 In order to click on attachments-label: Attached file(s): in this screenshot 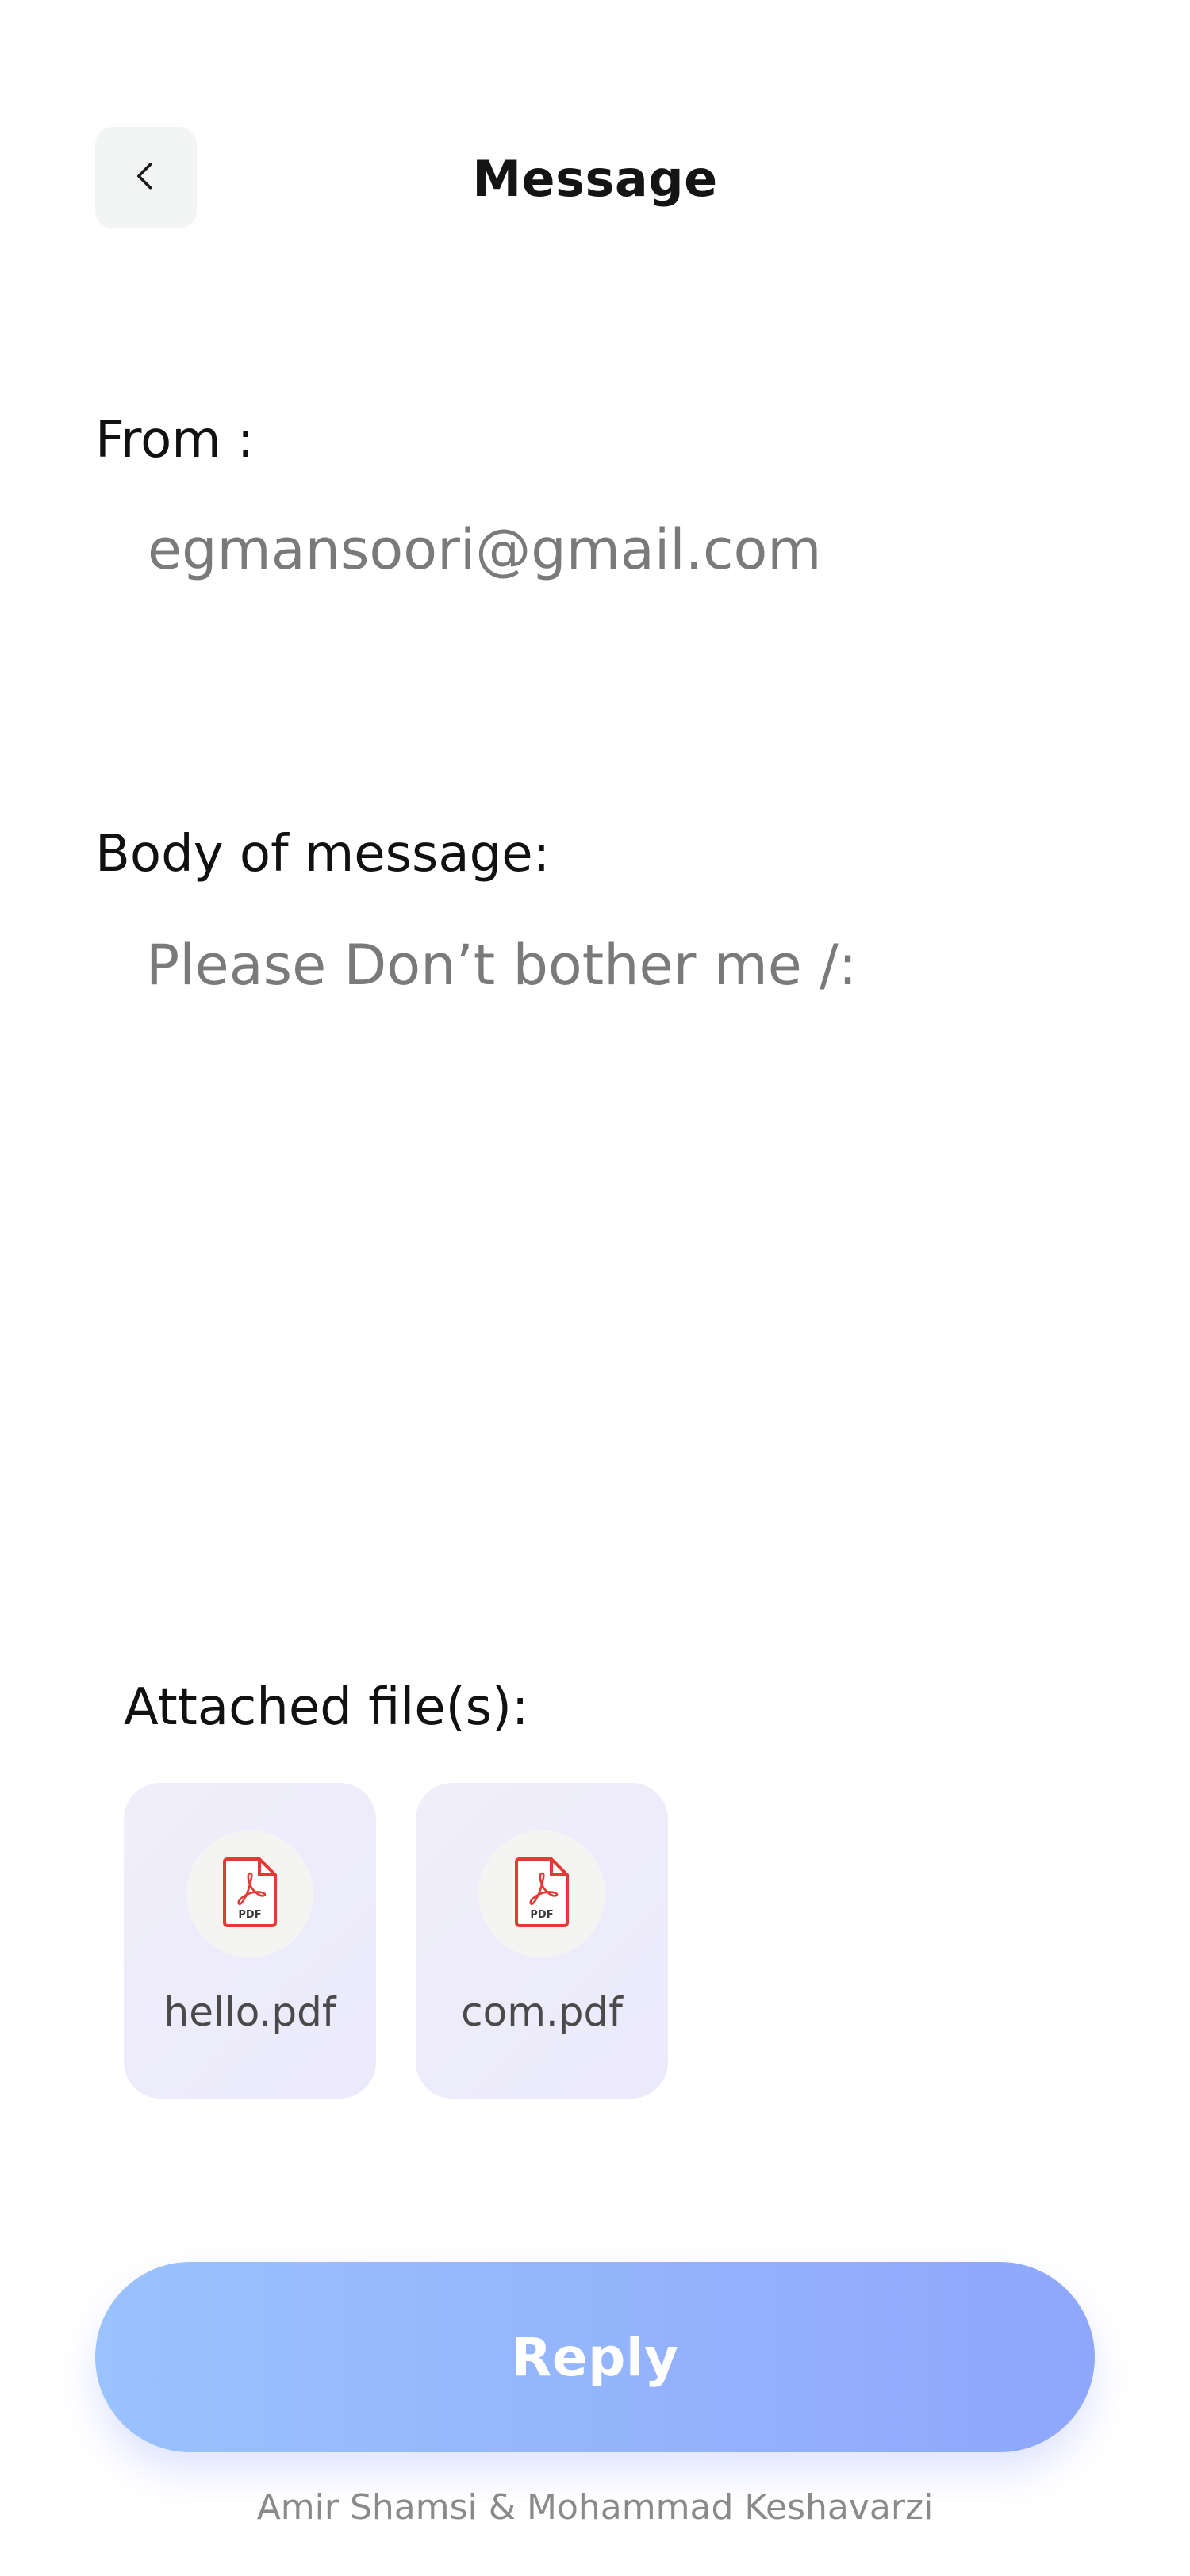, I will do `click(326, 1707)`.